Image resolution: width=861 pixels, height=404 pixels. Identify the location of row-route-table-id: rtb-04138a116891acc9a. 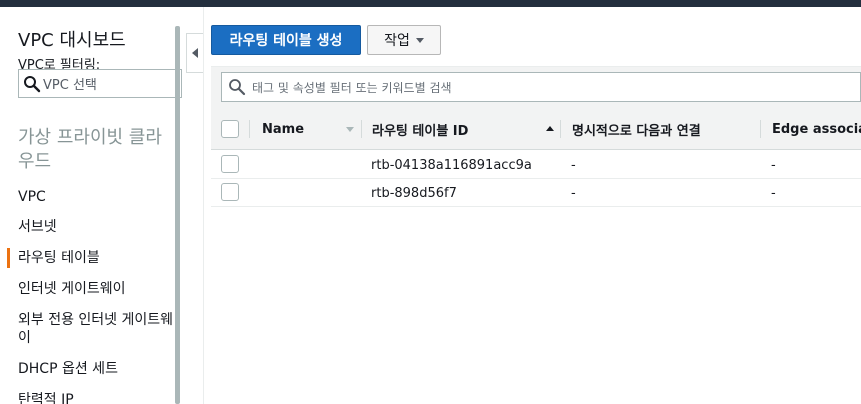
(451, 165).